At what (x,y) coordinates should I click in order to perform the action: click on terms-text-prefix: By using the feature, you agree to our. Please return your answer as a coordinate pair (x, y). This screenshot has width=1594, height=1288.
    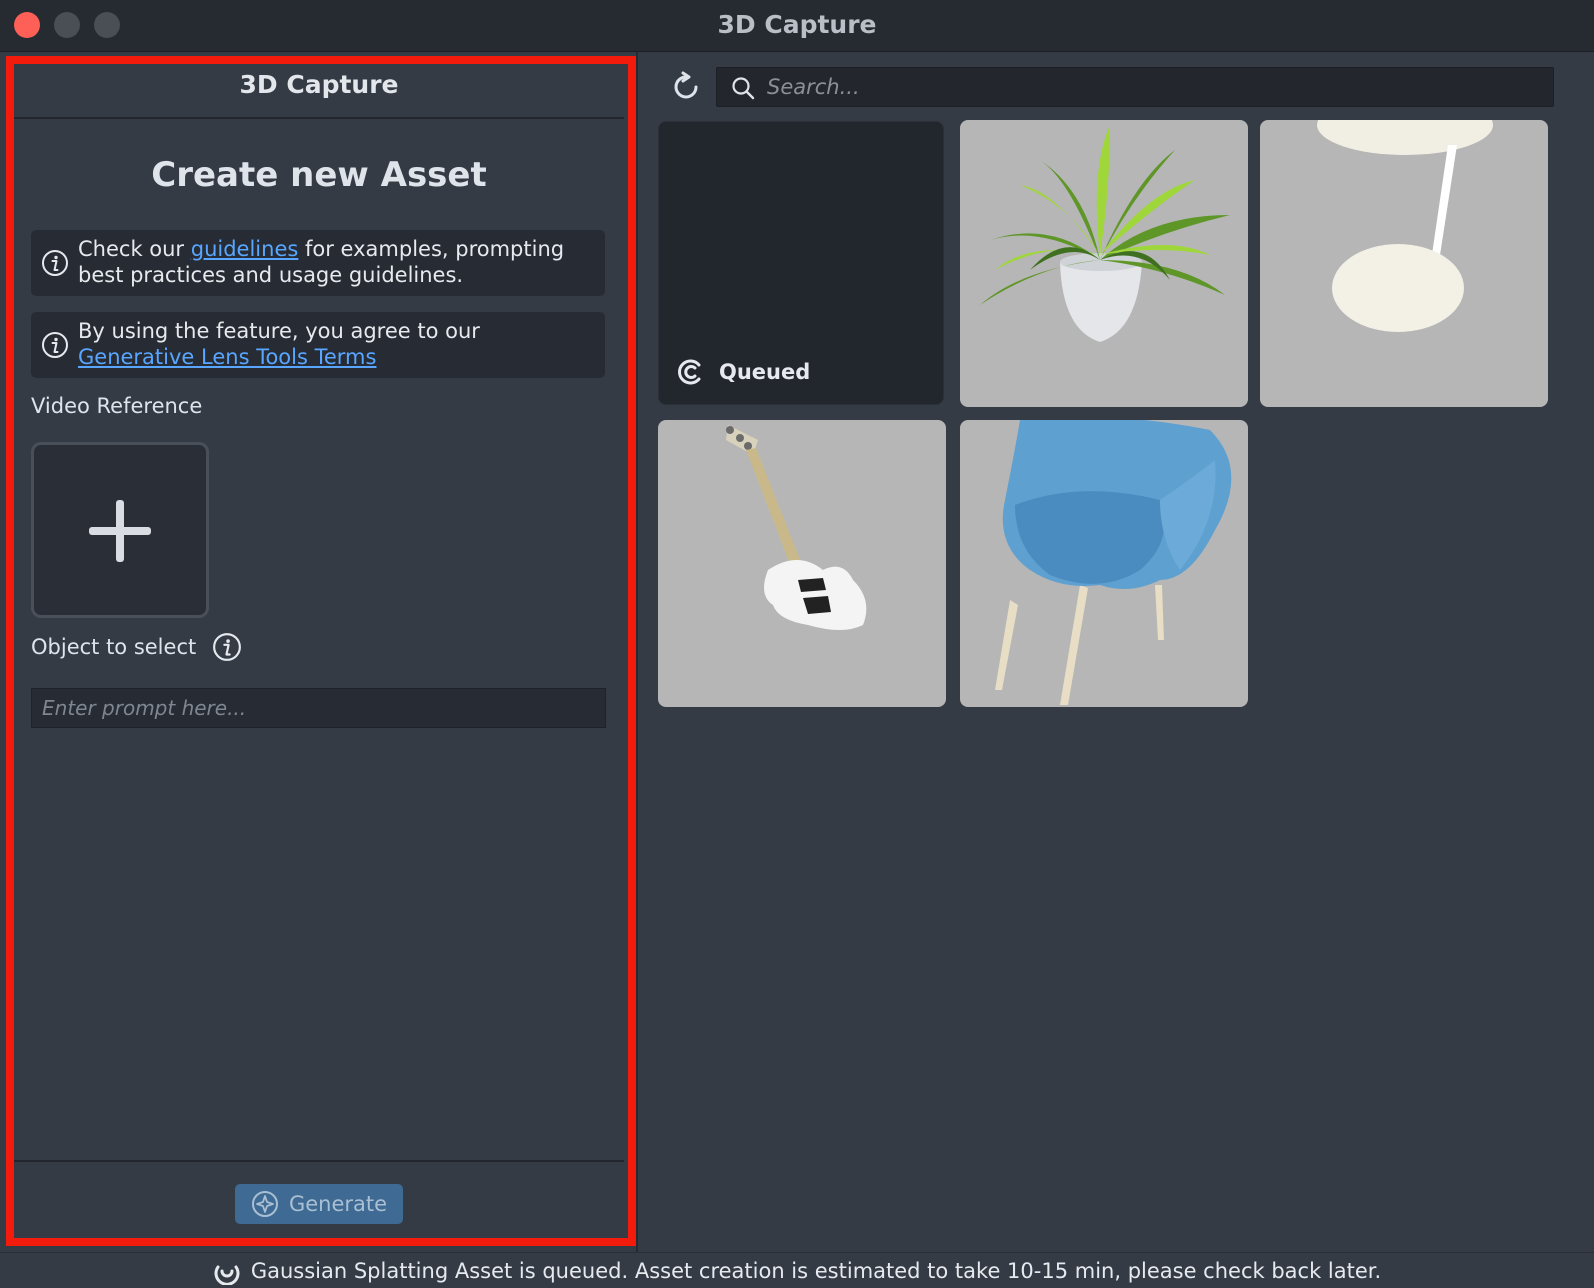
    Looking at the image, I should click on (279, 331).